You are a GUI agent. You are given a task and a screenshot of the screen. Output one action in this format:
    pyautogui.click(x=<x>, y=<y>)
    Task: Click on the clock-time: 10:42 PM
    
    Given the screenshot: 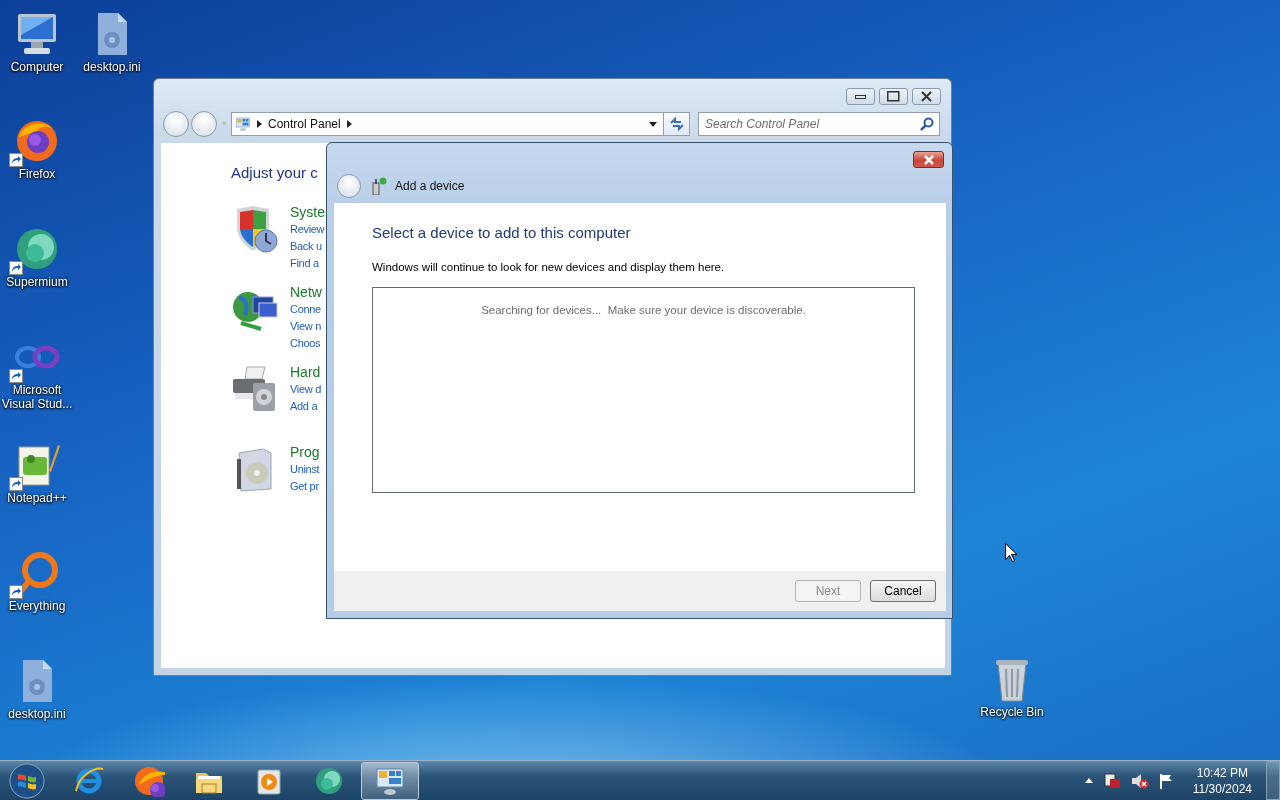 What is the action you would take?
    pyautogui.click(x=1222, y=772)
    